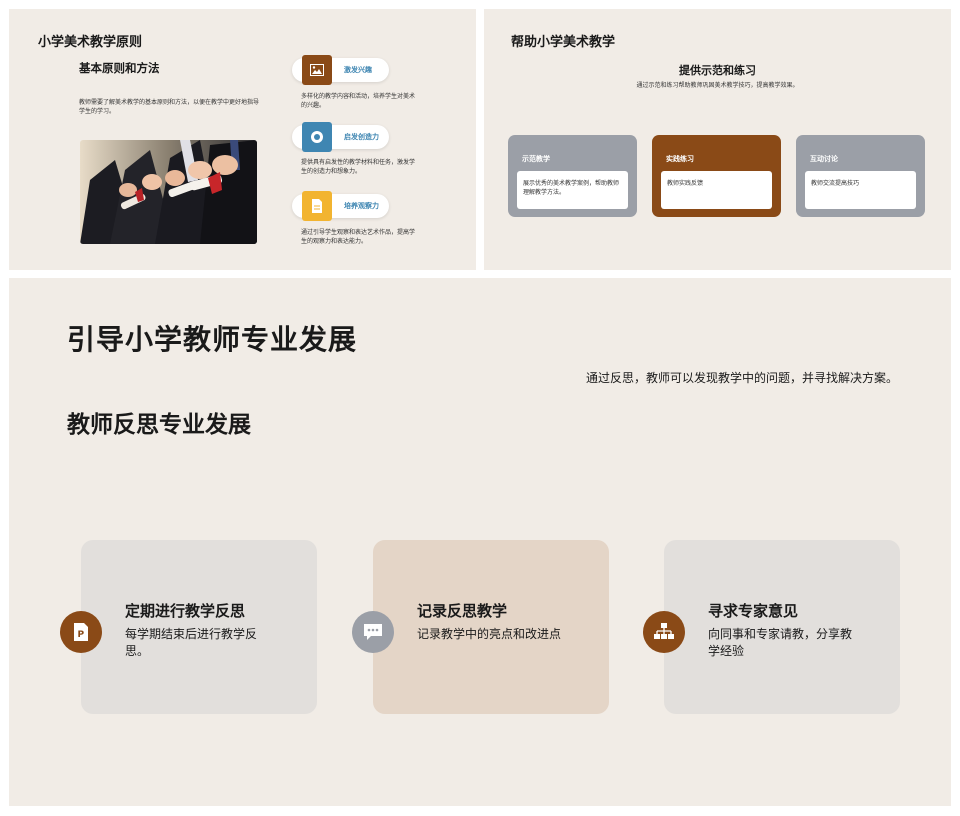 This screenshot has height=816, width=960. Describe the element at coordinates (317, 206) in the screenshot. I see `document-icon` at that location.